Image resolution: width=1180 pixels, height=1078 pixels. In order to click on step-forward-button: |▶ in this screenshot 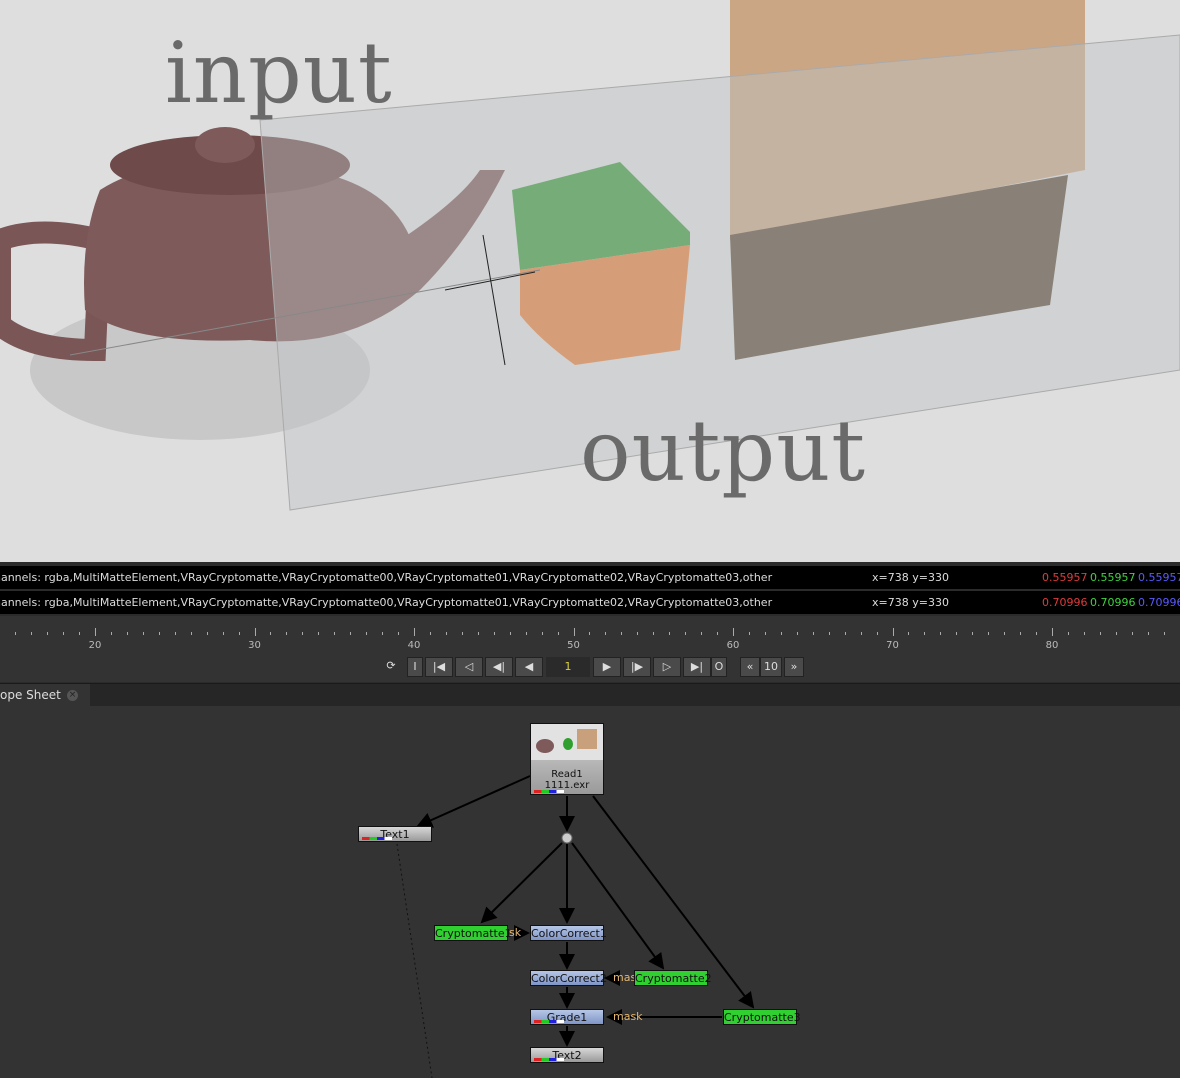, I will do `click(637, 667)`.